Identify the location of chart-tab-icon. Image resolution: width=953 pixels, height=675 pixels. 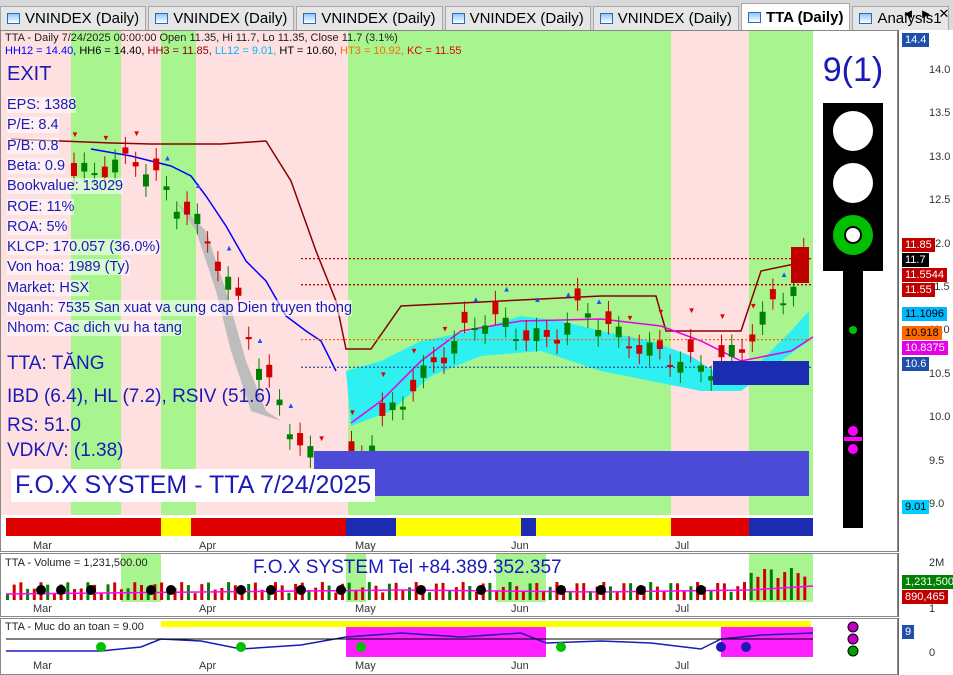
(162, 18).